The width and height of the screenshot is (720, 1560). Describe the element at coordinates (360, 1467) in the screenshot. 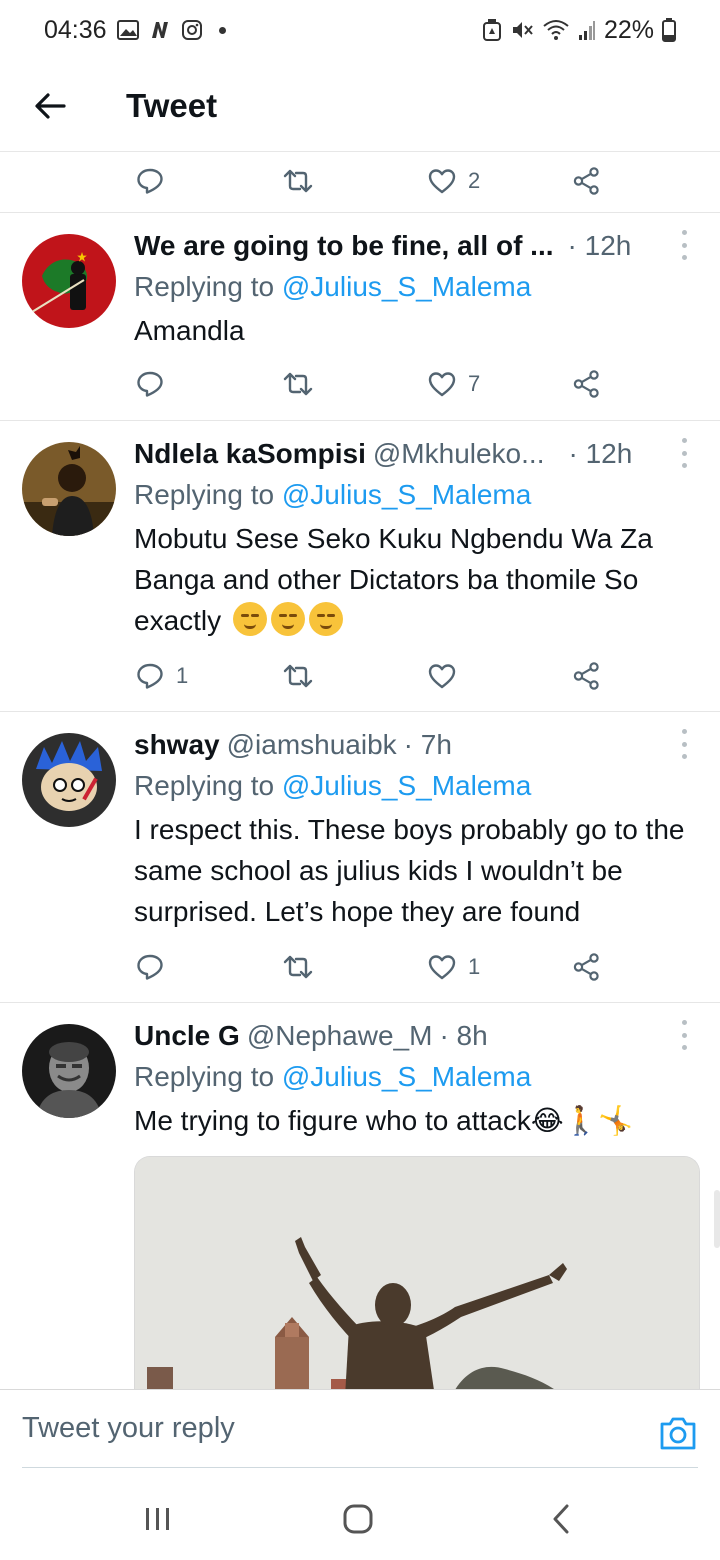

I see `reply-input-underline` at that location.